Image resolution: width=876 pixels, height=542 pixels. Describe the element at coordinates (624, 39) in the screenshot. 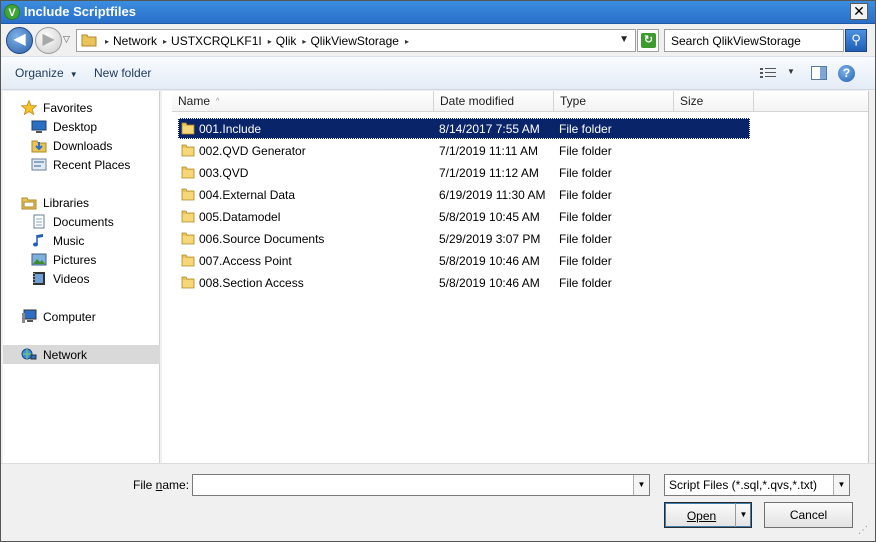

I see `address-dropdown-icon: ▼` at that location.